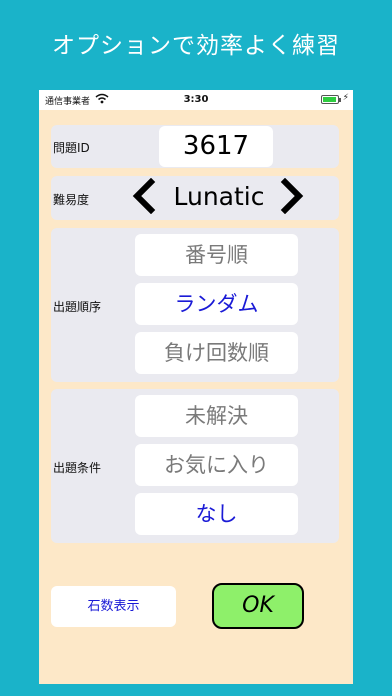  I want to click on order-option-losses: 負け回数順, so click(216, 353).